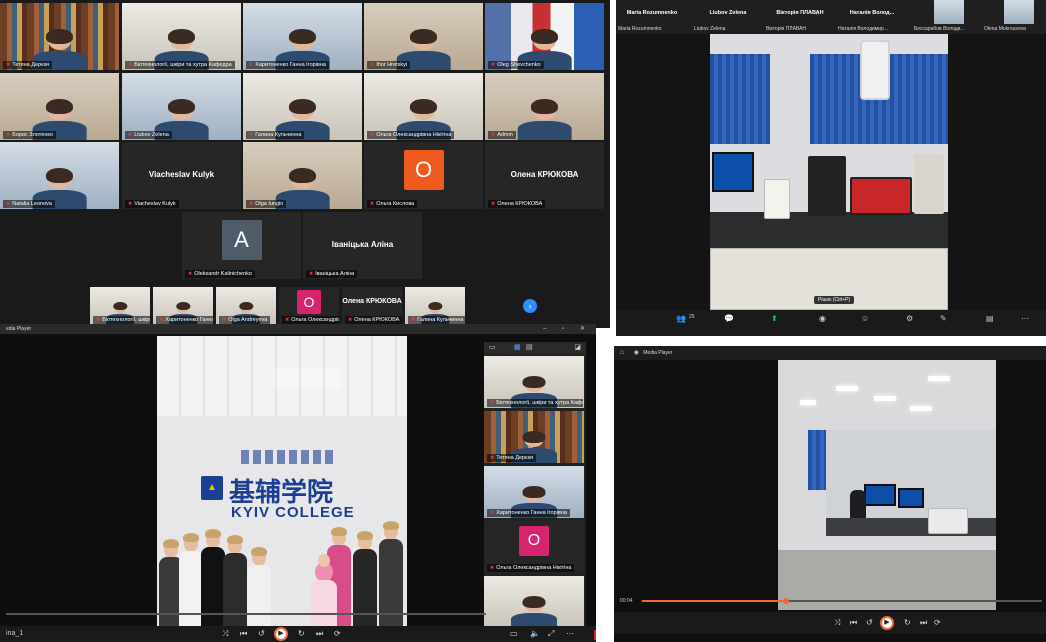 This screenshot has height=642, width=1046. Describe the element at coordinates (865, 318) in the screenshot. I see `reactions-icon: ☺` at that location.